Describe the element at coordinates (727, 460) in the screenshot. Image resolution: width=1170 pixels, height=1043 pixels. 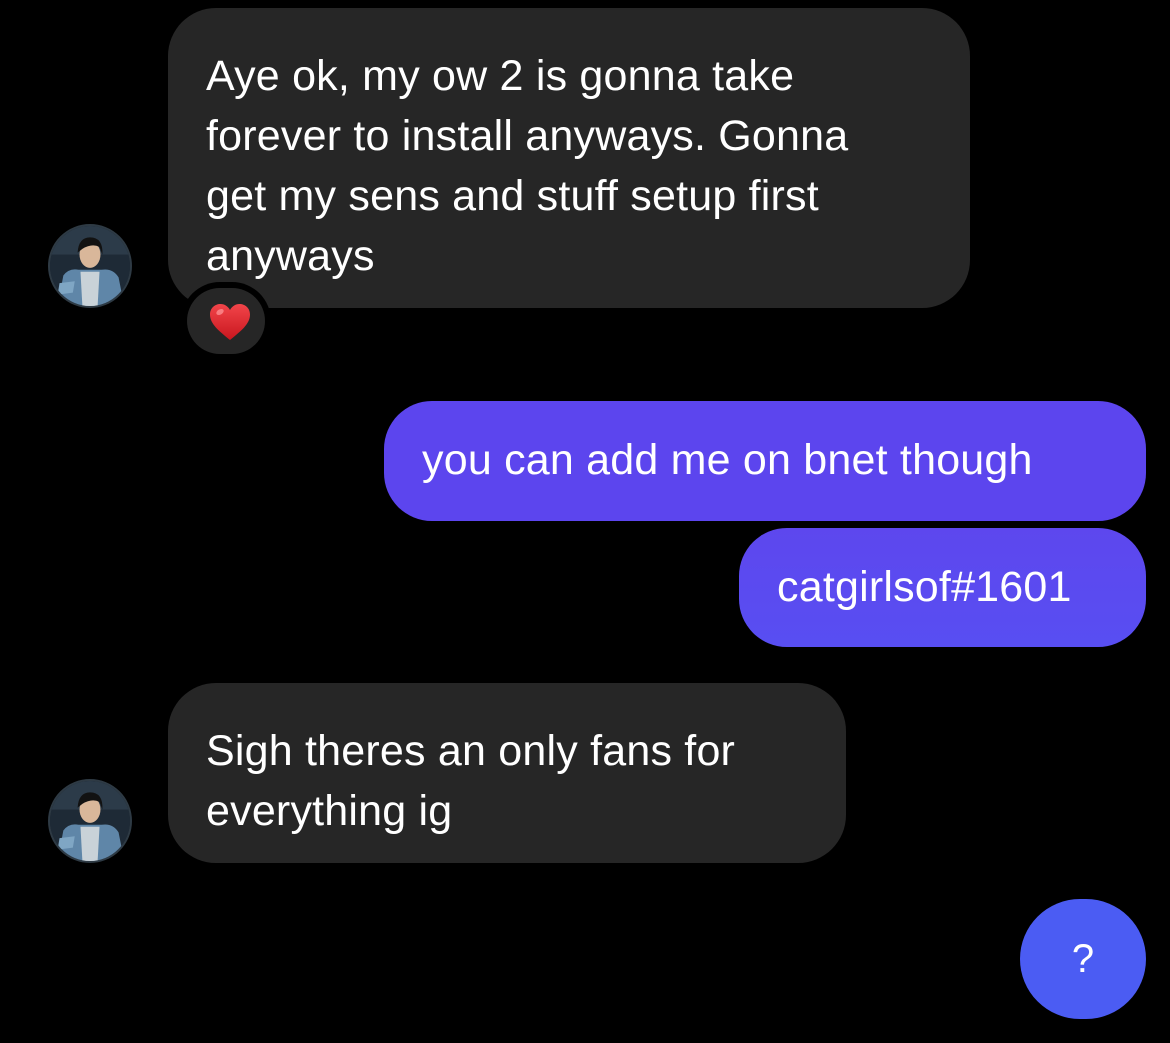
I see `message-text-line: you can add me on bnet though` at that location.